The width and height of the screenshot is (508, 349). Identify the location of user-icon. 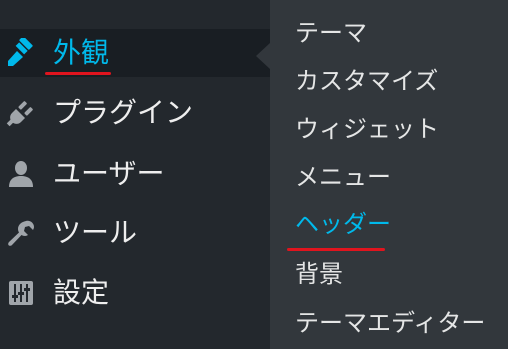
(21, 174).